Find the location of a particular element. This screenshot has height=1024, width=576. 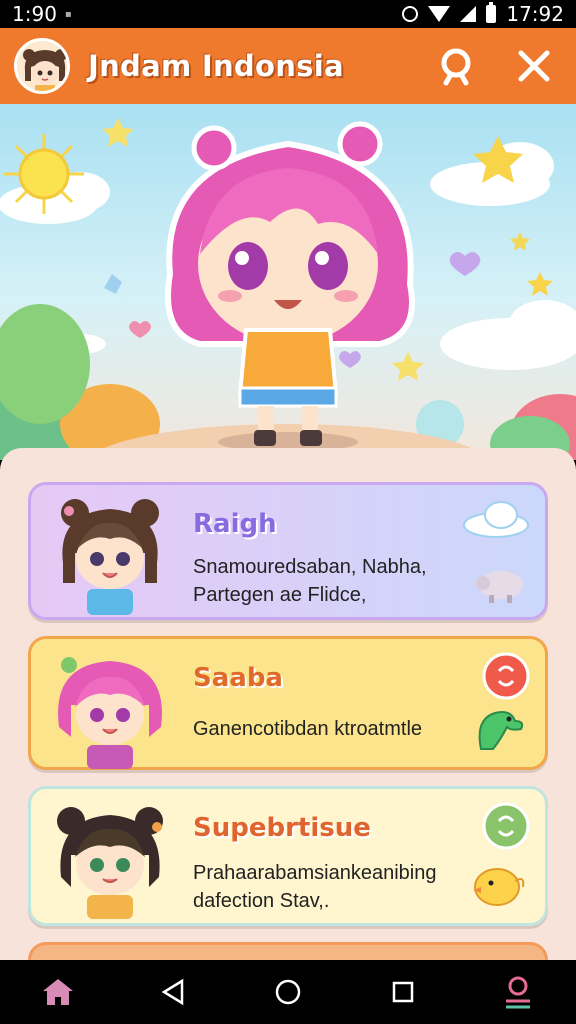

header-actions is located at coordinates (498, 66).